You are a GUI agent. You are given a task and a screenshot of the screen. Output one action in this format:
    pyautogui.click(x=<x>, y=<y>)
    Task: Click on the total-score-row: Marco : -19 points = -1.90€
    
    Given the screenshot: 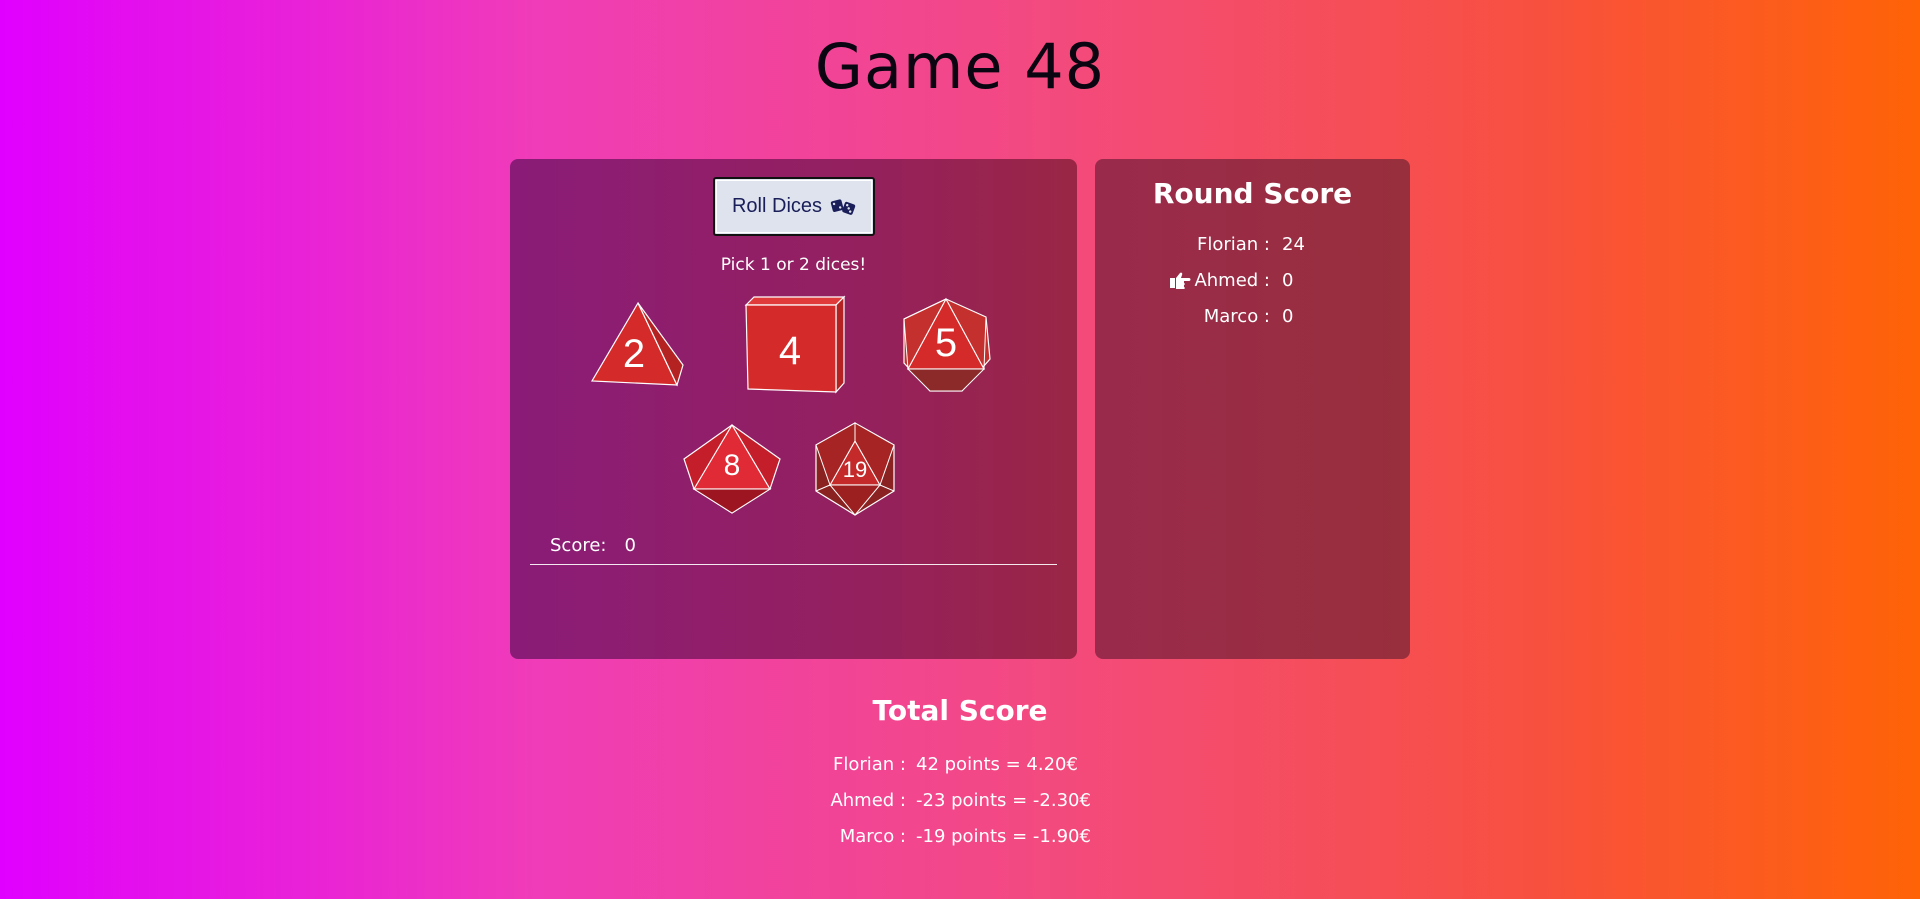 What is the action you would take?
    pyautogui.click(x=960, y=839)
    